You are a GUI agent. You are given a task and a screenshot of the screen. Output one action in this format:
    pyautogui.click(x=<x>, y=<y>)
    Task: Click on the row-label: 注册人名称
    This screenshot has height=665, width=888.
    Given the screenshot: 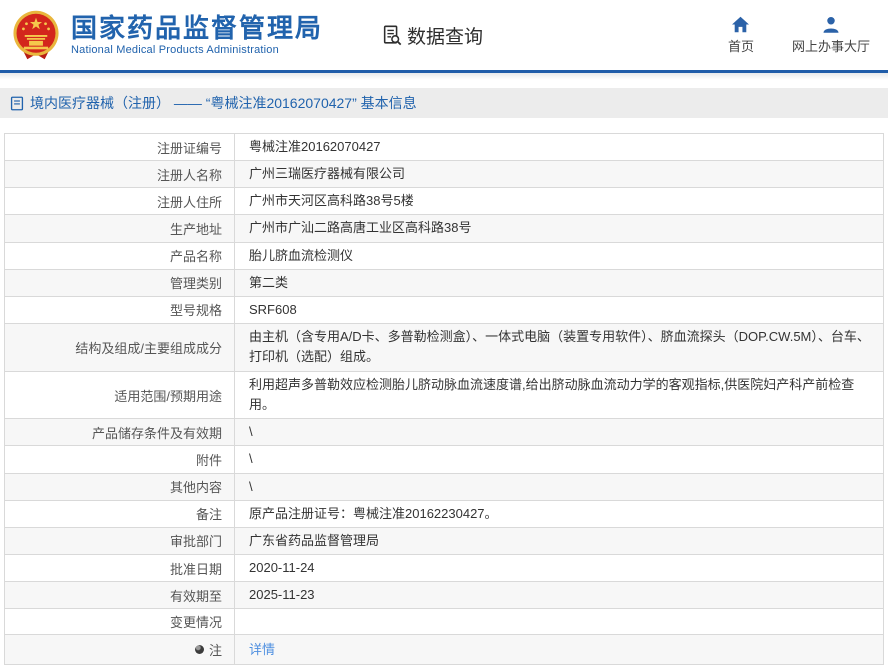 What is the action you would take?
    pyautogui.click(x=120, y=174)
    